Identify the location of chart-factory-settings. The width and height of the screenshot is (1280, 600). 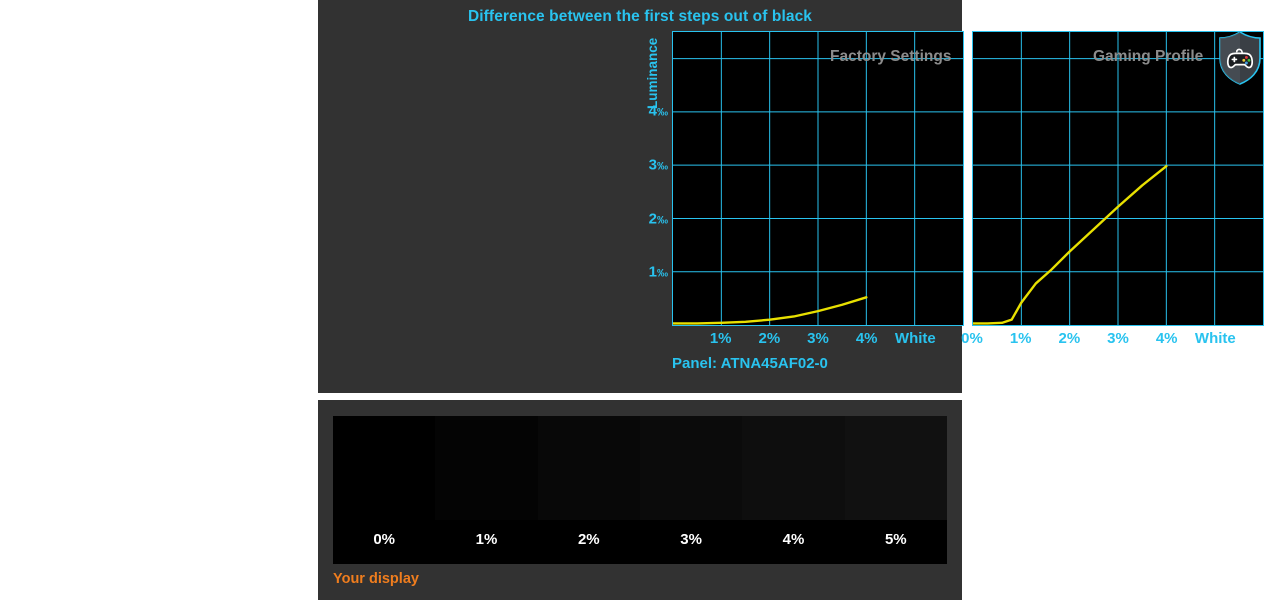
(818, 178).